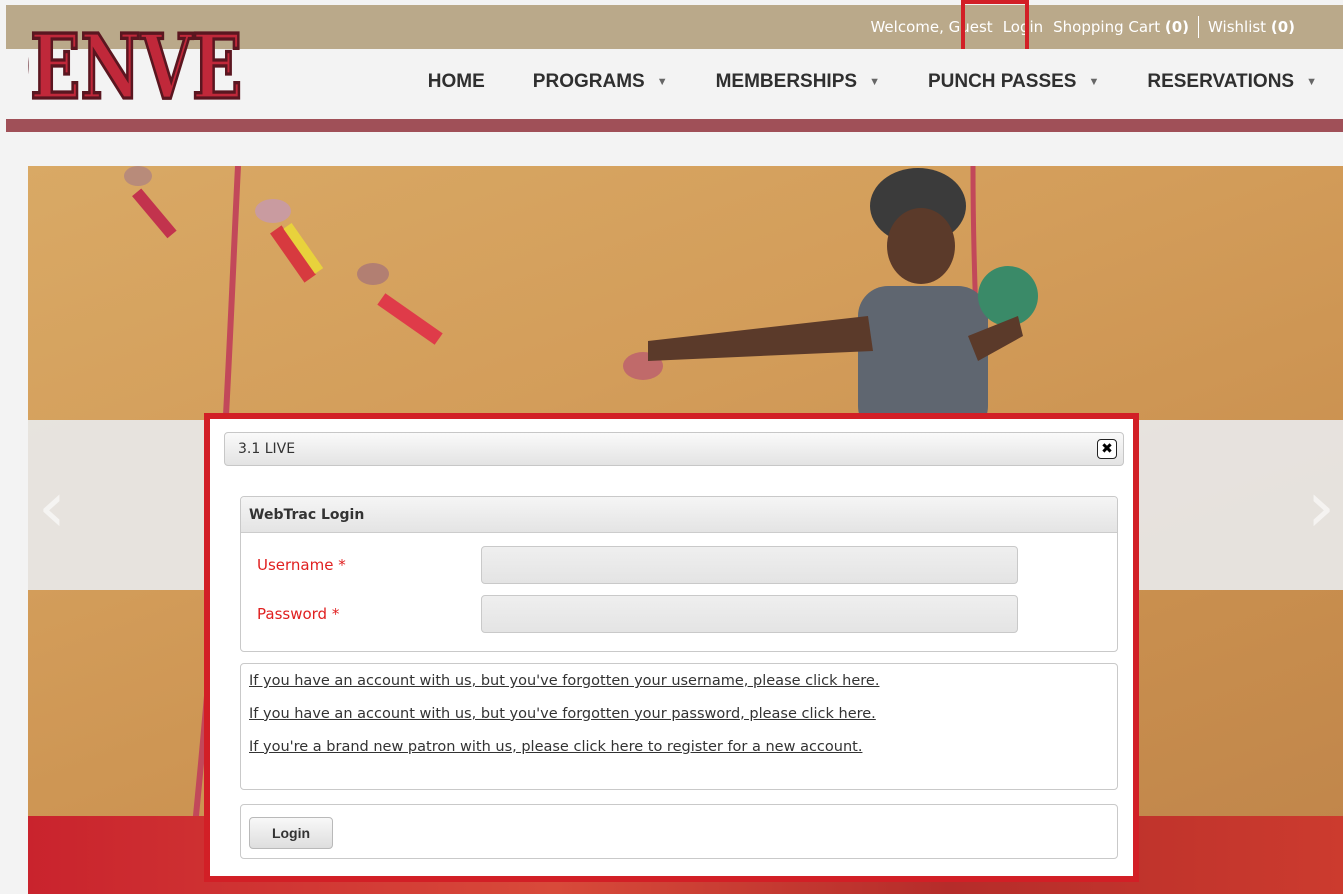  Describe the element at coordinates (674, 125) in the screenshot. I see `header-red-band` at that location.